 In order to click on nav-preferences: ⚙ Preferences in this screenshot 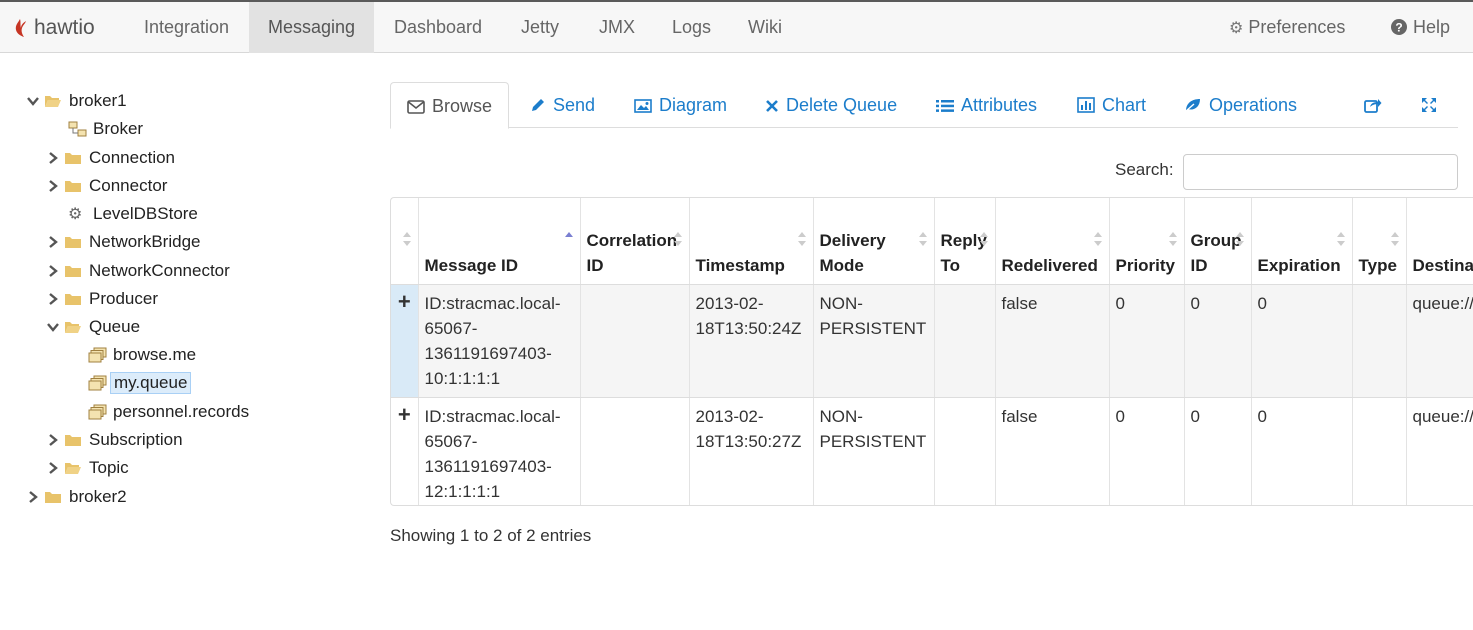, I will do `click(1287, 27)`.